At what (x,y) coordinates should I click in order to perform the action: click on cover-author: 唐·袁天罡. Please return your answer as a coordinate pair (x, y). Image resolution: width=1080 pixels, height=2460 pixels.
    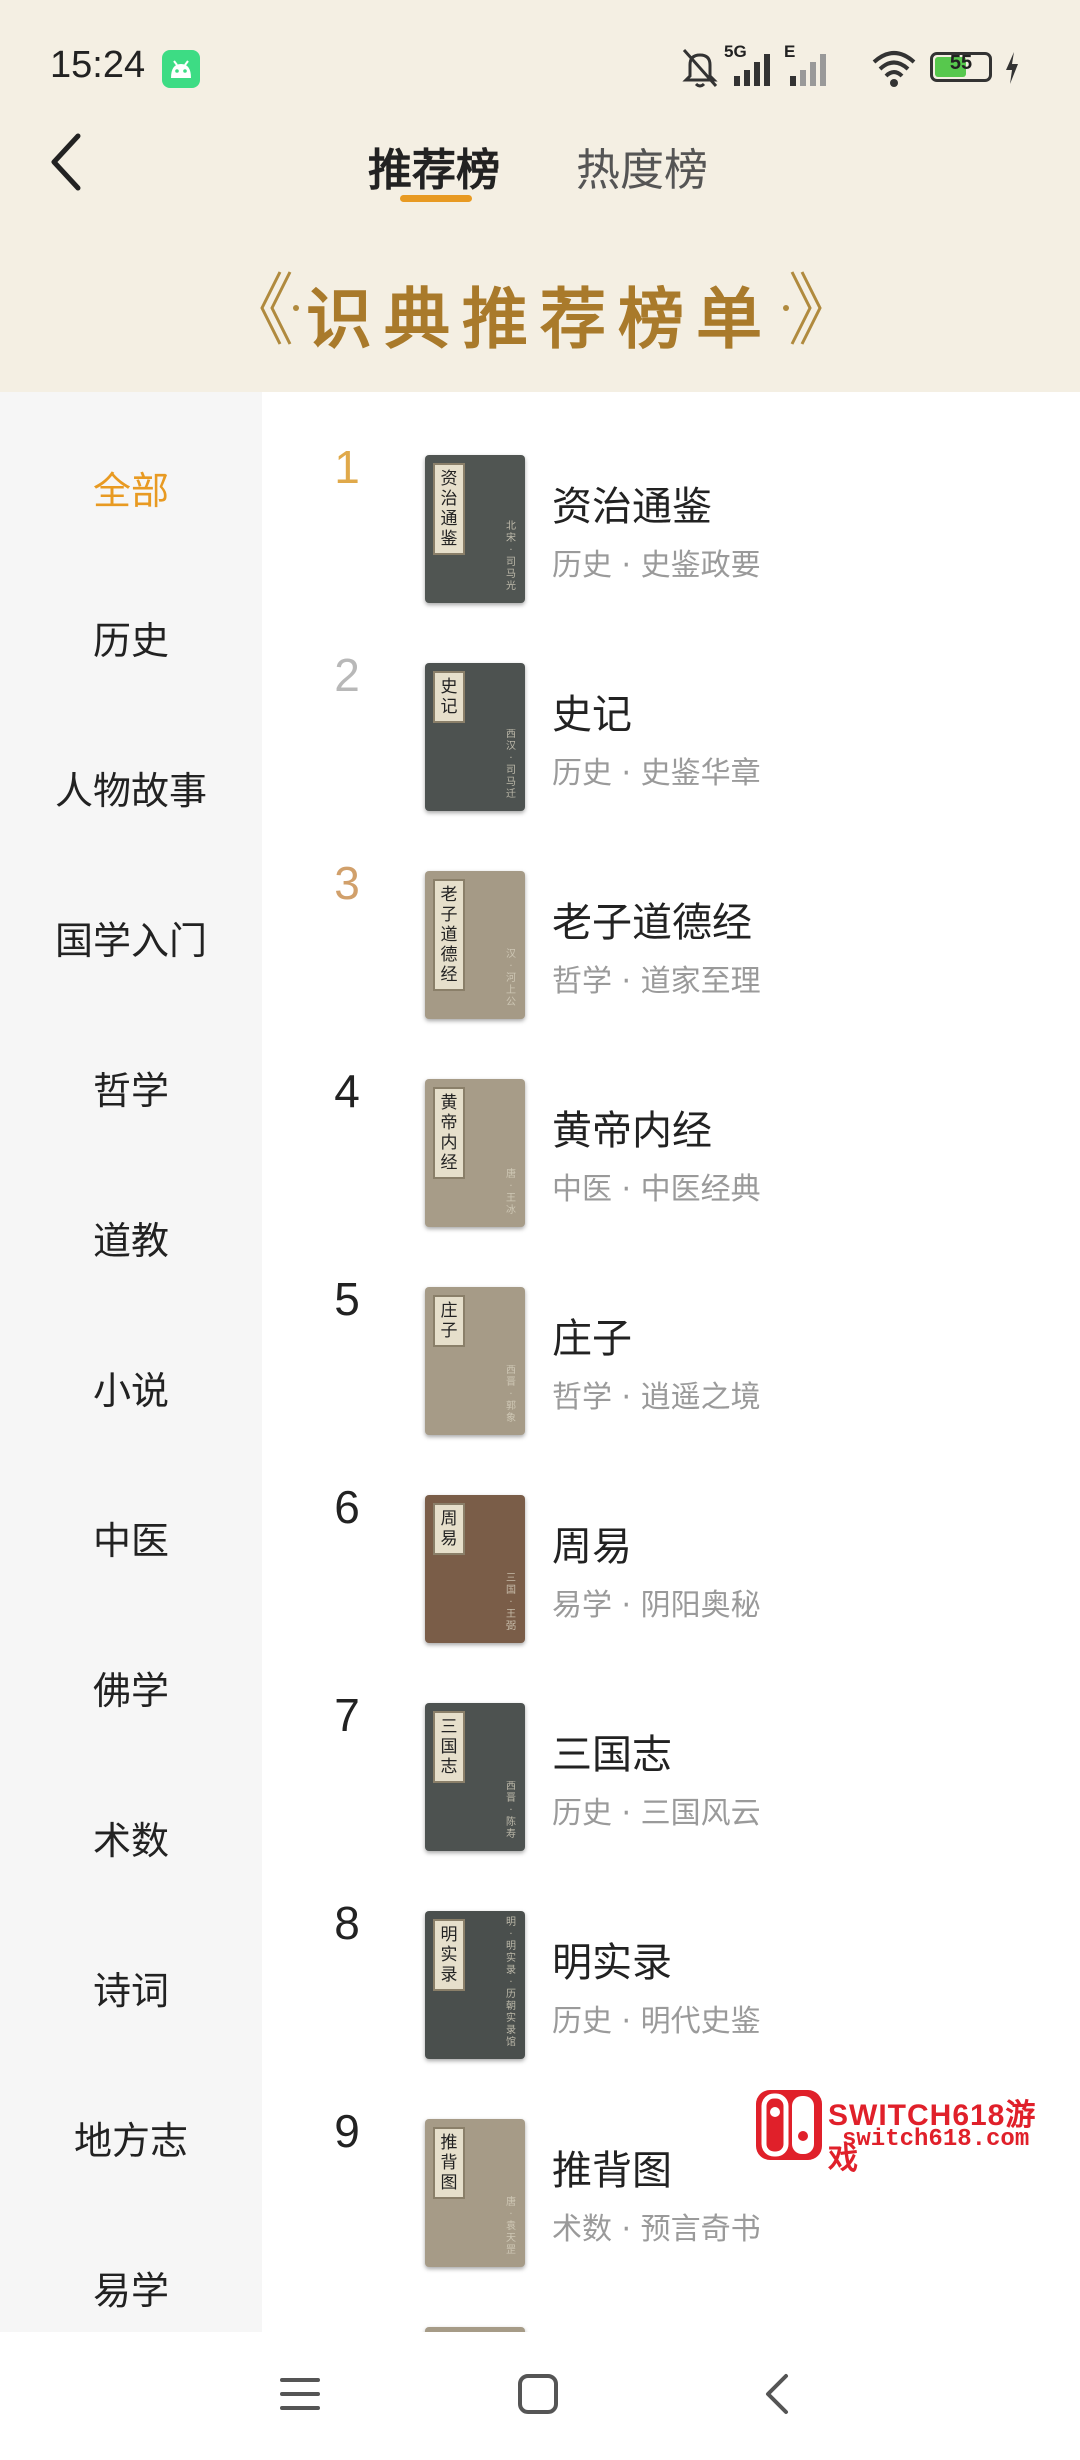
    Looking at the image, I should click on (511, 2226).